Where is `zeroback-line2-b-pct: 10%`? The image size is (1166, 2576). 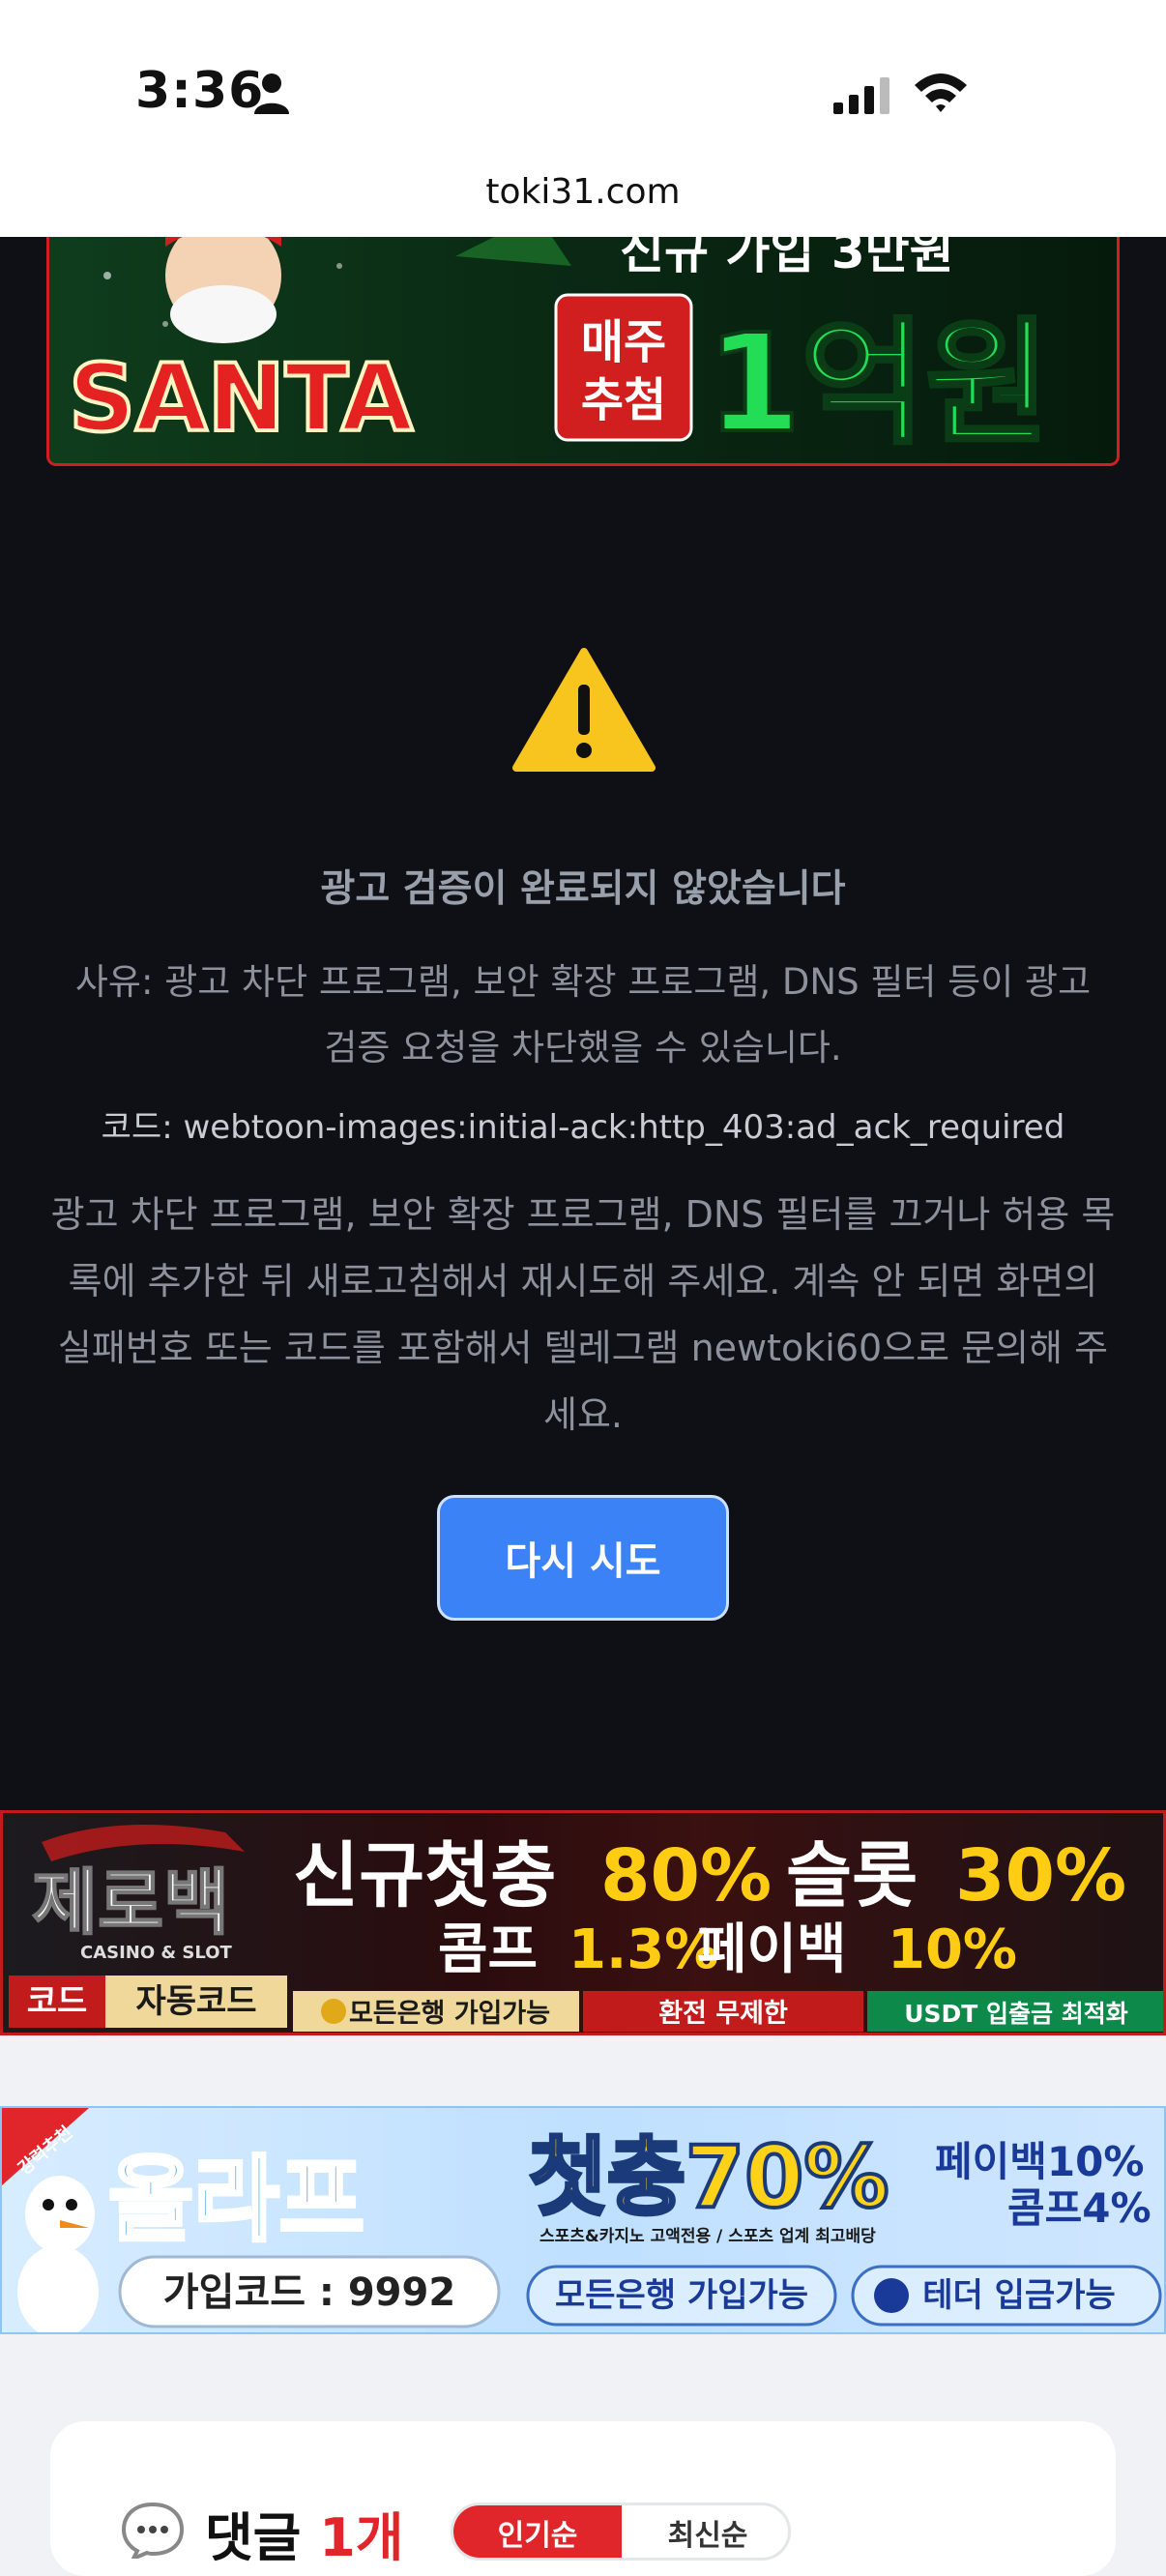
zeroback-line2-b-pct: 10% is located at coordinates (952, 1949).